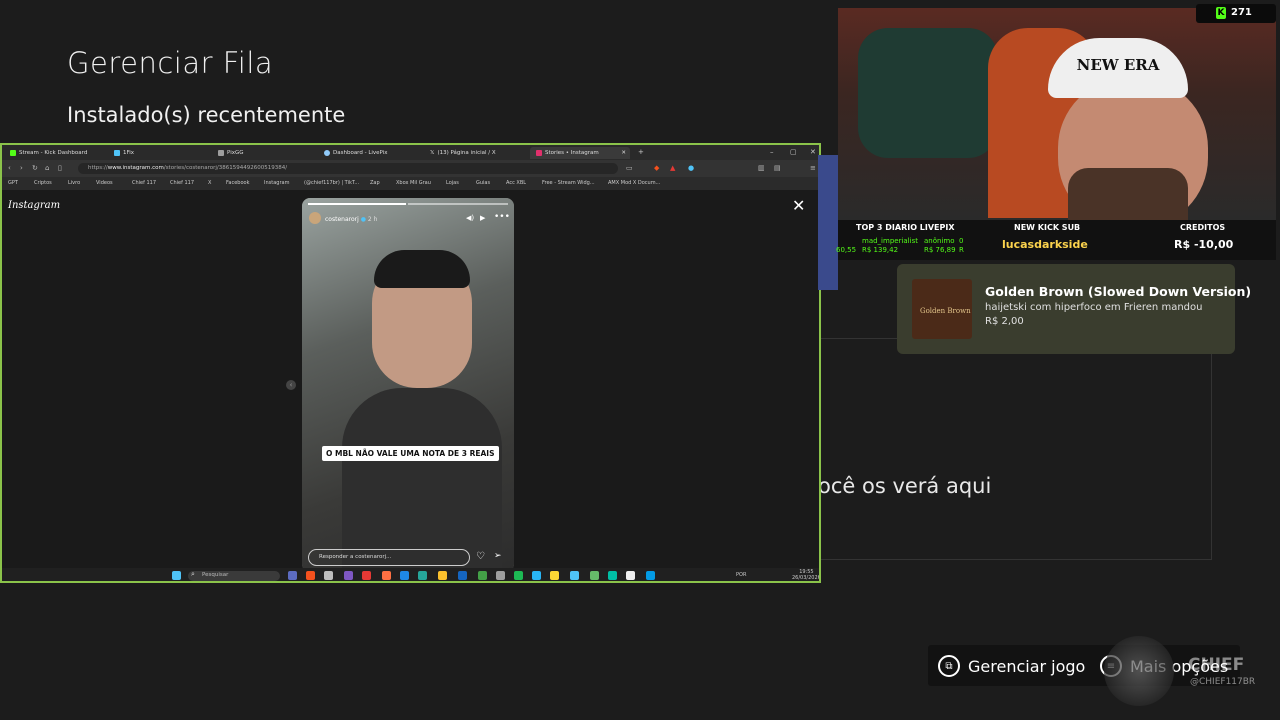 The image size is (1280, 720). I want to click on spotify-icon, so click(518, 575).